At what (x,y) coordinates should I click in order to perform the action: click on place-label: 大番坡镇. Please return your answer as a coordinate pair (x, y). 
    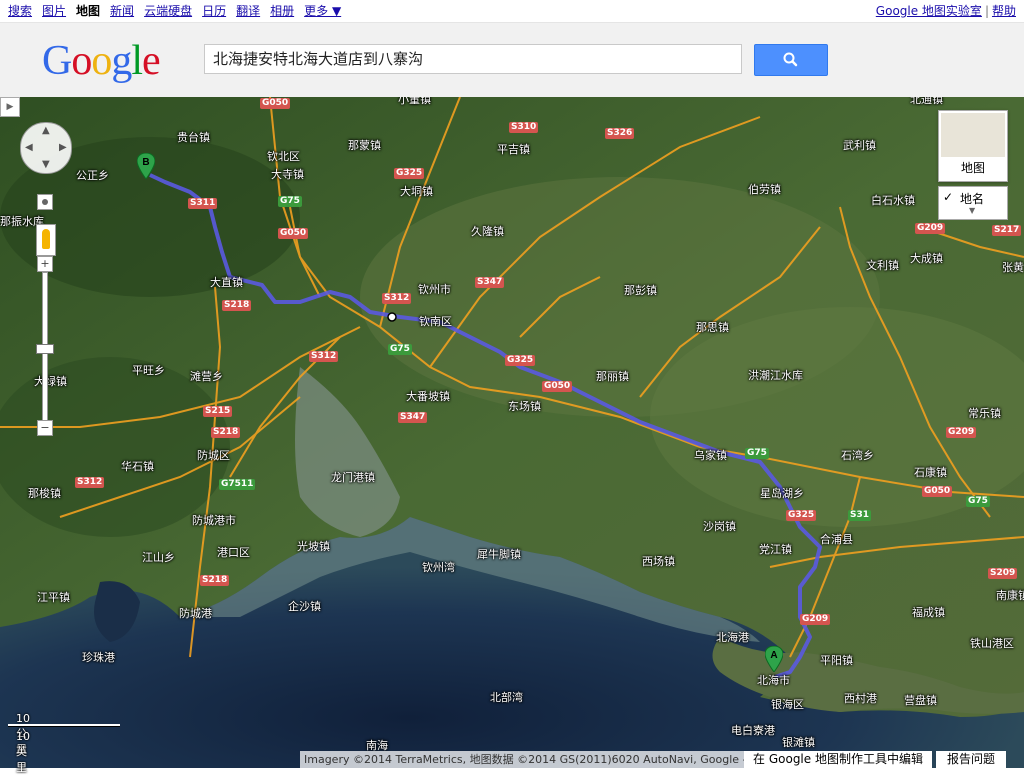
    Looking at the image, I should click on (428, 396).